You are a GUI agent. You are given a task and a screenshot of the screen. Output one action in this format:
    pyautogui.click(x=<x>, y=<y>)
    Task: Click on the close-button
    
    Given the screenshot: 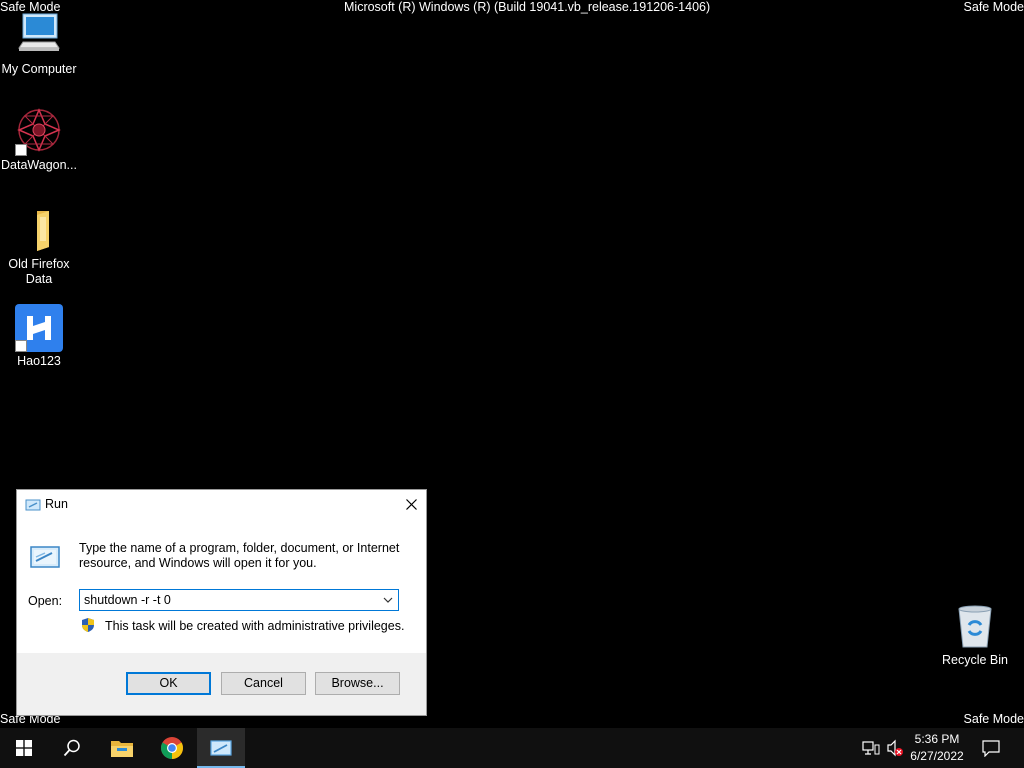 What is the action you would take?
    pyautogui.click(x=411, y=504)
    